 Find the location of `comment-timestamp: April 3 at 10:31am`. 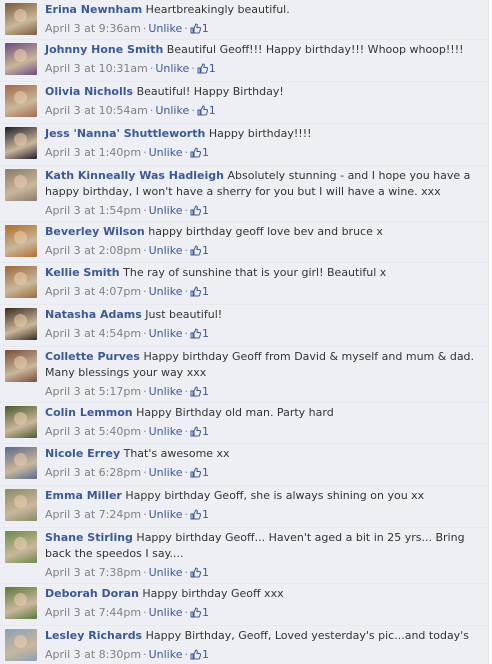

comment-timestamp: April 3 at 10:31am is located at coordinates (96, 68).